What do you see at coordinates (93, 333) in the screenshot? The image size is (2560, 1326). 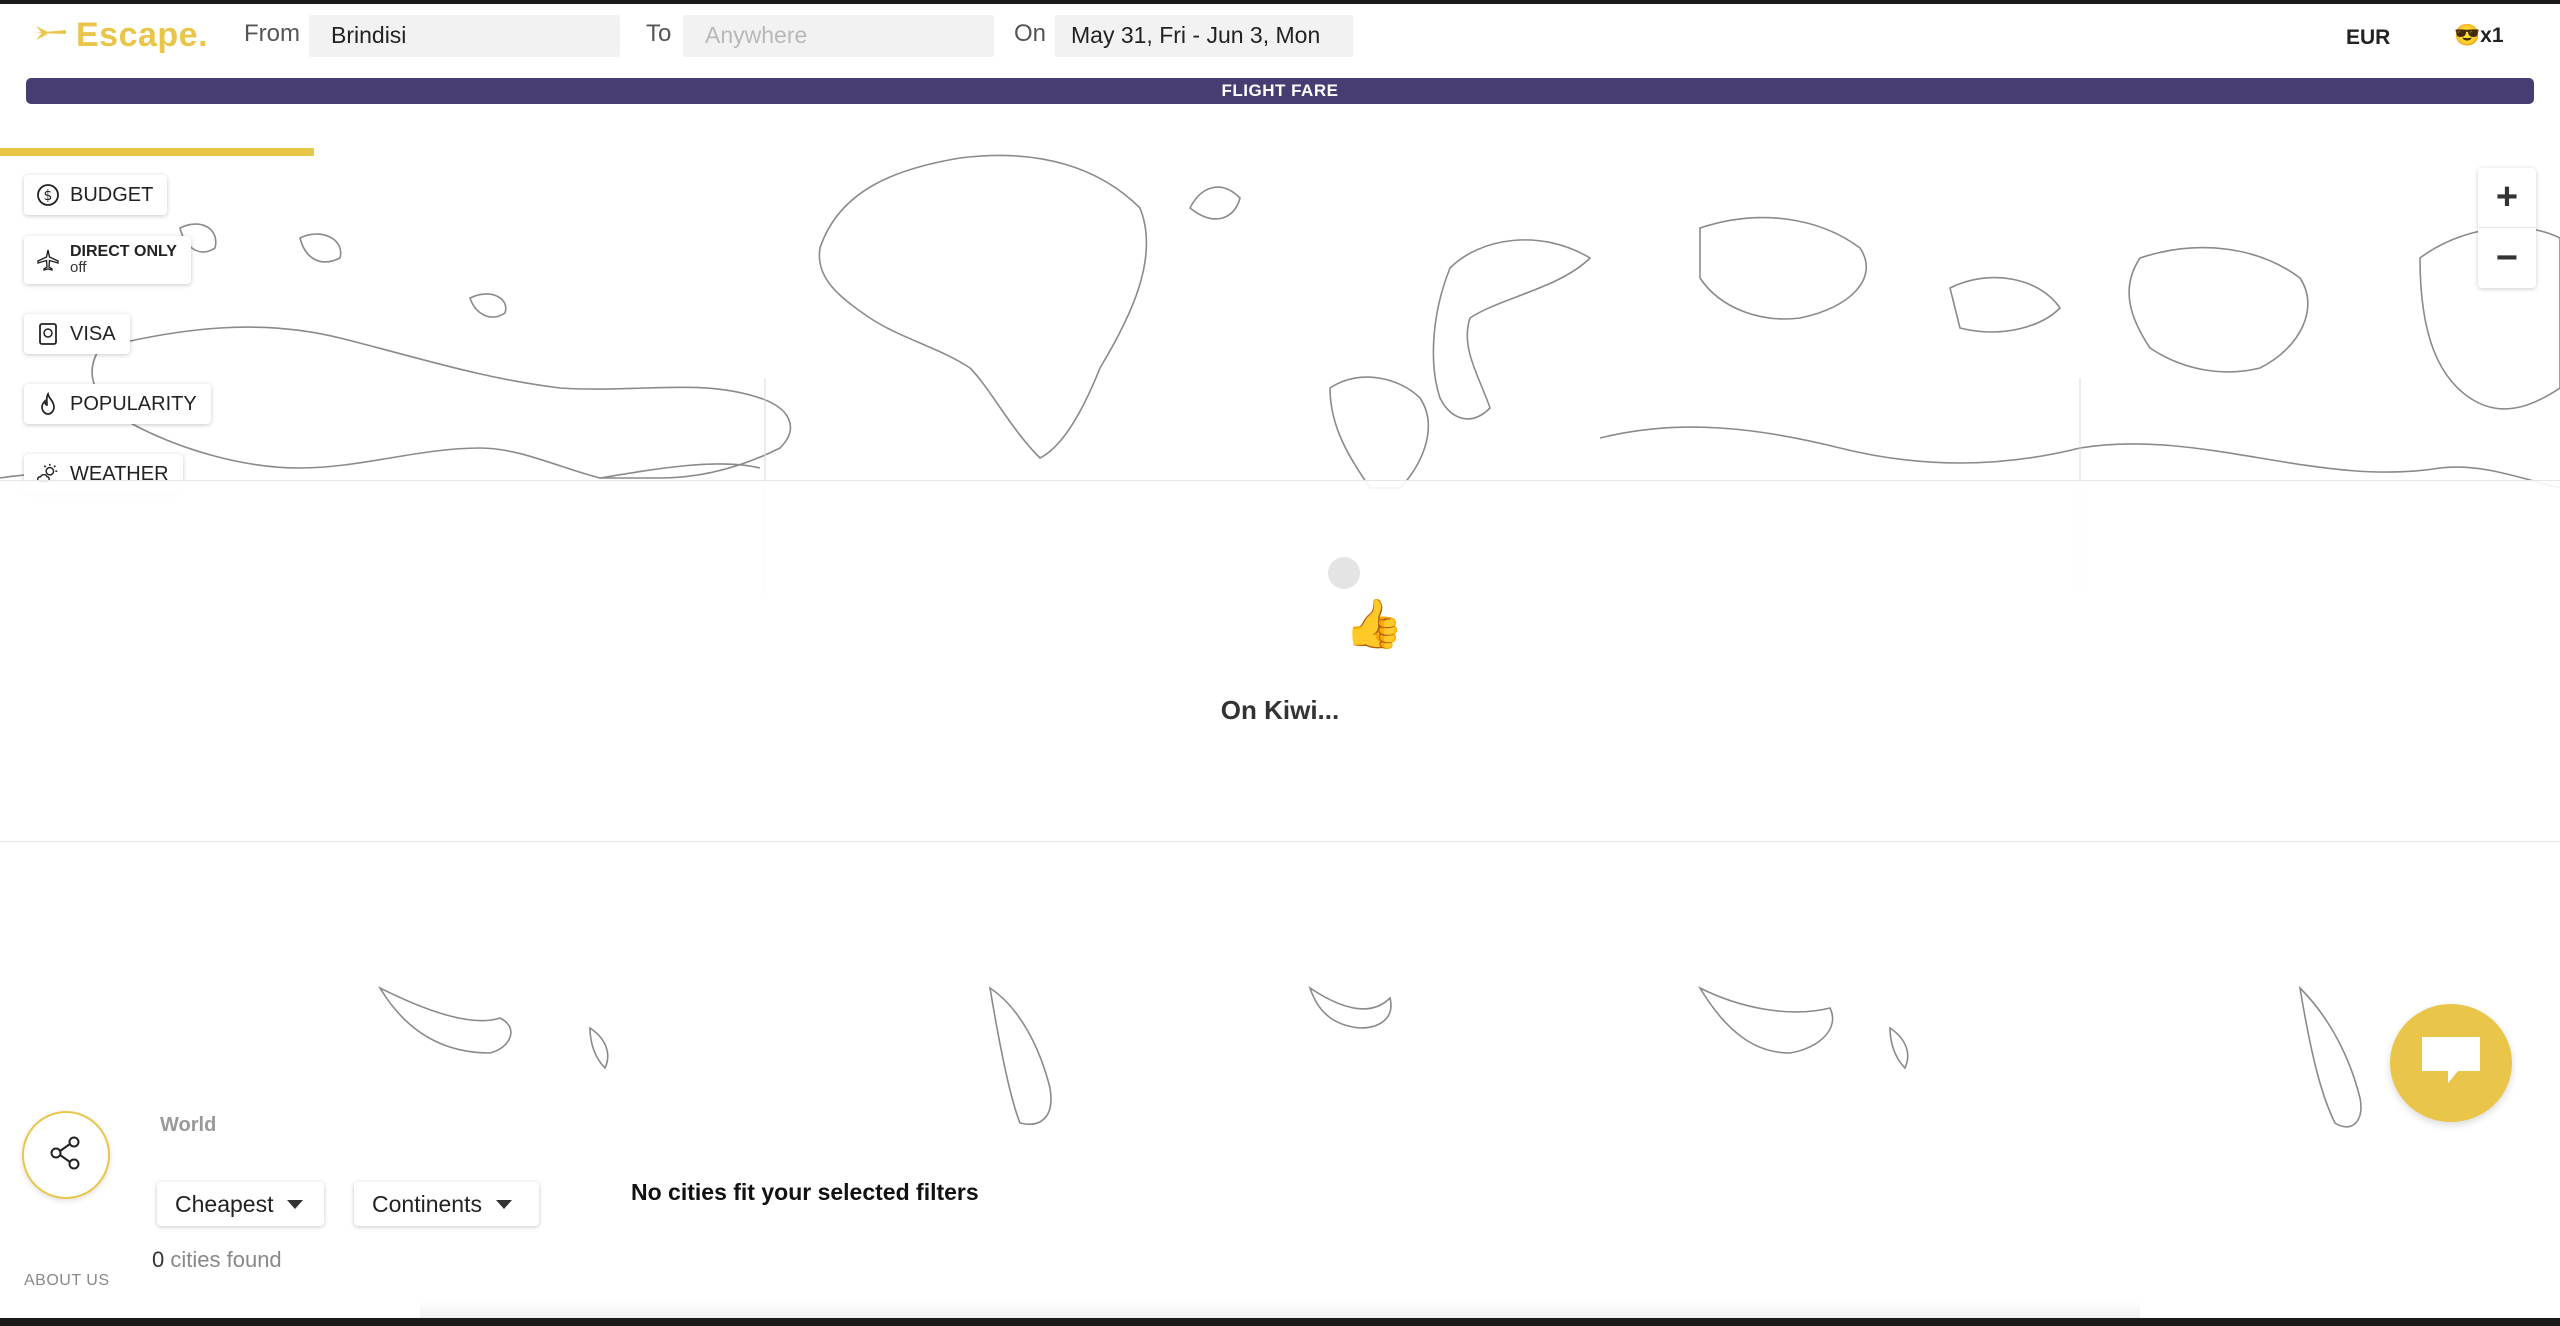 I see `visa-label: VISA` at bounding box center [93, 333].